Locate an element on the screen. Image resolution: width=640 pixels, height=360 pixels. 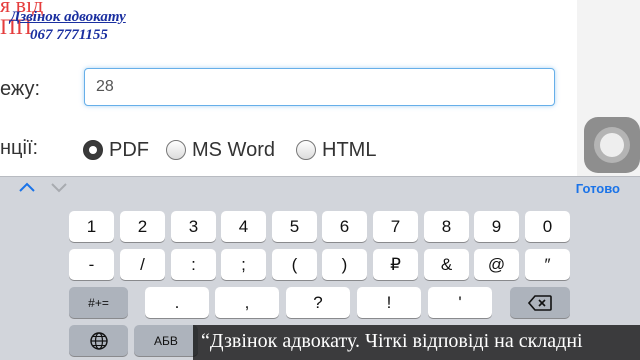
chevron-down-icon is located at coordinates (59, 189).